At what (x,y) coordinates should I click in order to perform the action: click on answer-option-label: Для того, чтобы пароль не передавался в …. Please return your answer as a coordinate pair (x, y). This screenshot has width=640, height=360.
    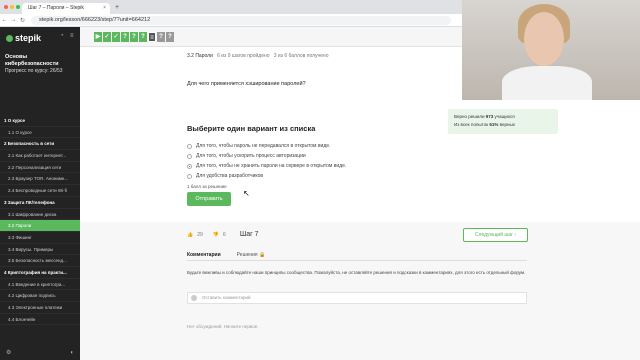
    Looking at the image, I should click on (263, 146).